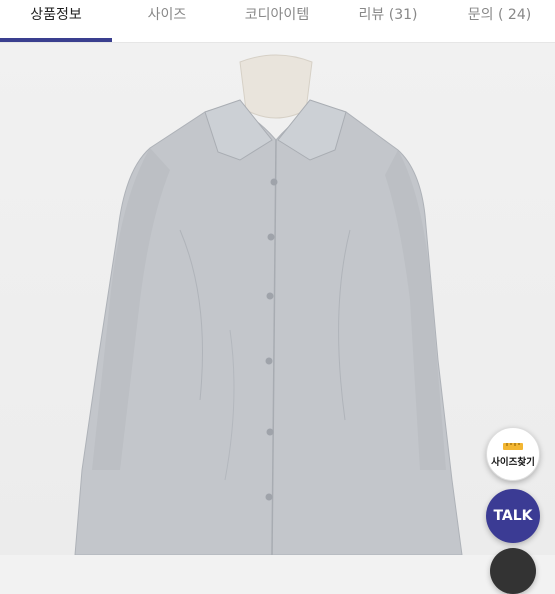 This screenshot has width=555, height=594. Describe the element at coordinates (513, 462) in the screenshot. I see `size-finder-label: 사이즈찾기` at that location.